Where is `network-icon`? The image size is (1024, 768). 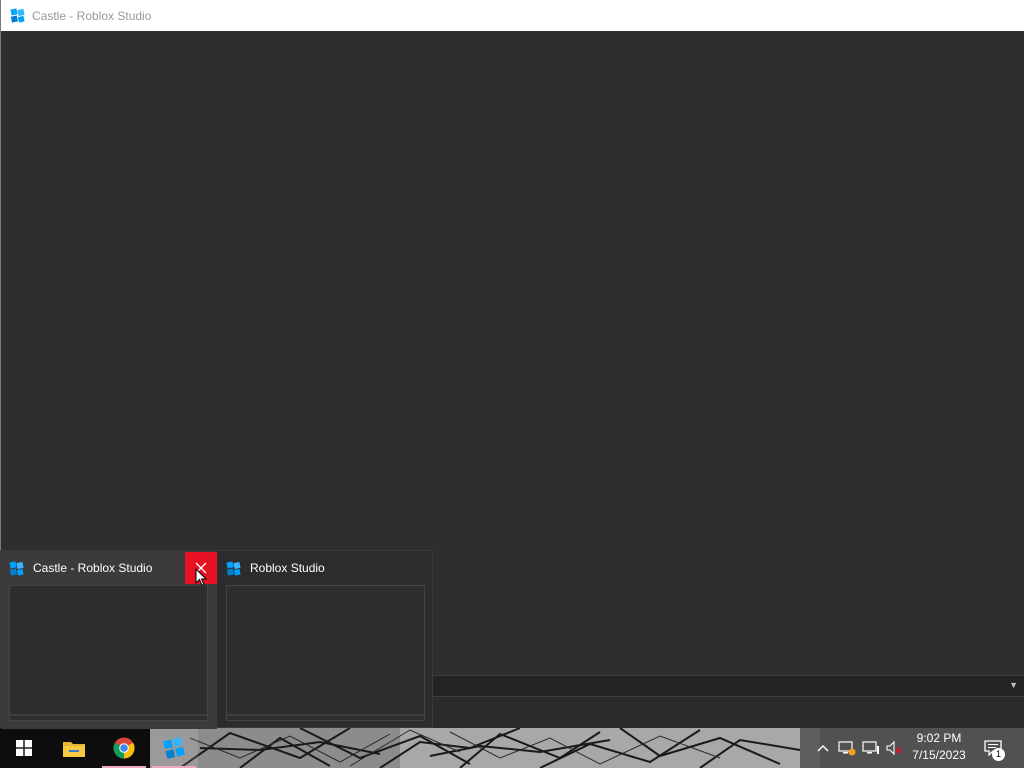
network-icon is located at coordinates (870, 747).